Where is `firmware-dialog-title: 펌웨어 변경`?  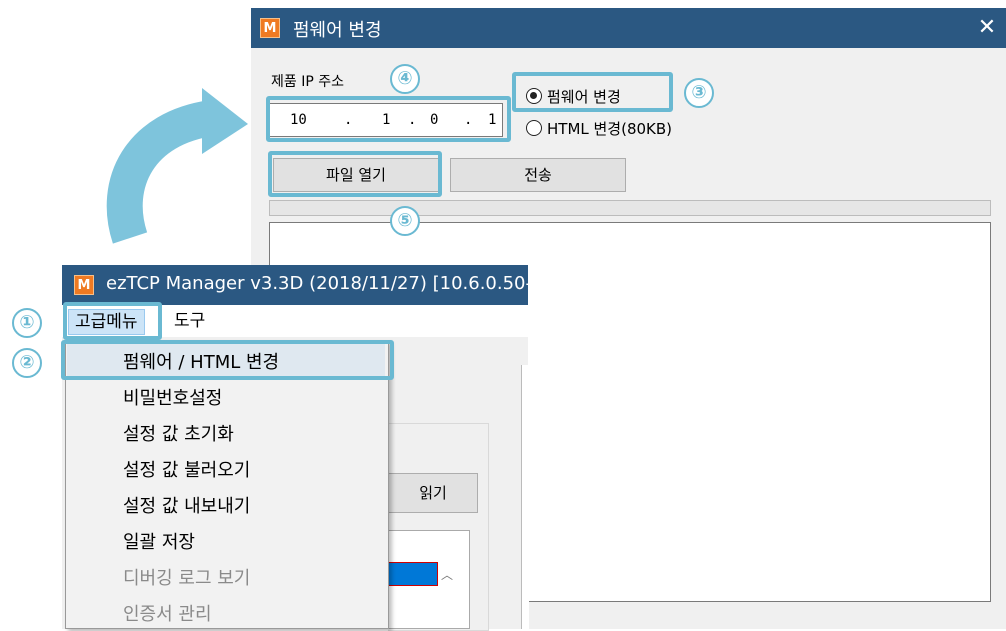 firmware-dialog-title: 펌웨어 변경 is located at coordinates (337, 30).